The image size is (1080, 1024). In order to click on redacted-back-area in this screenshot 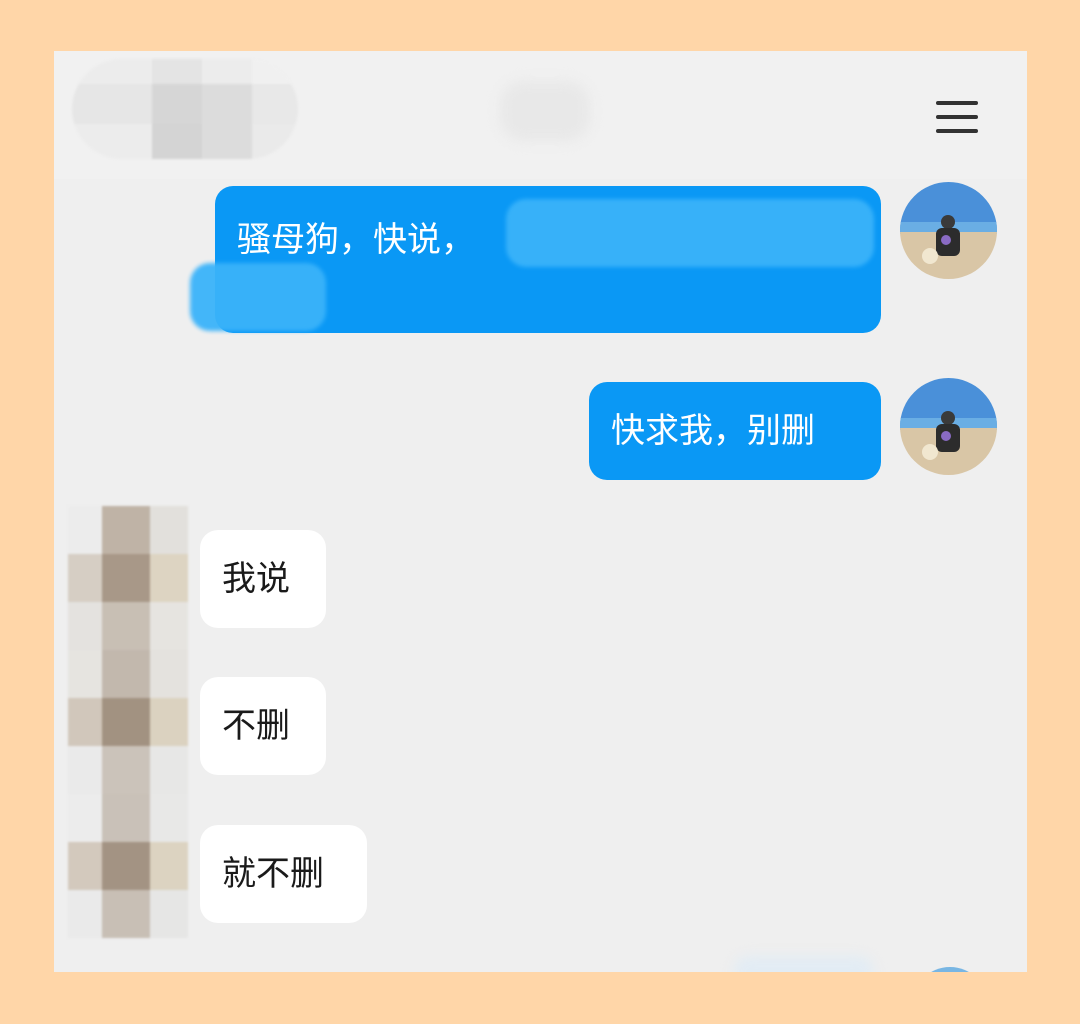, I will do `click(185, 109)`.